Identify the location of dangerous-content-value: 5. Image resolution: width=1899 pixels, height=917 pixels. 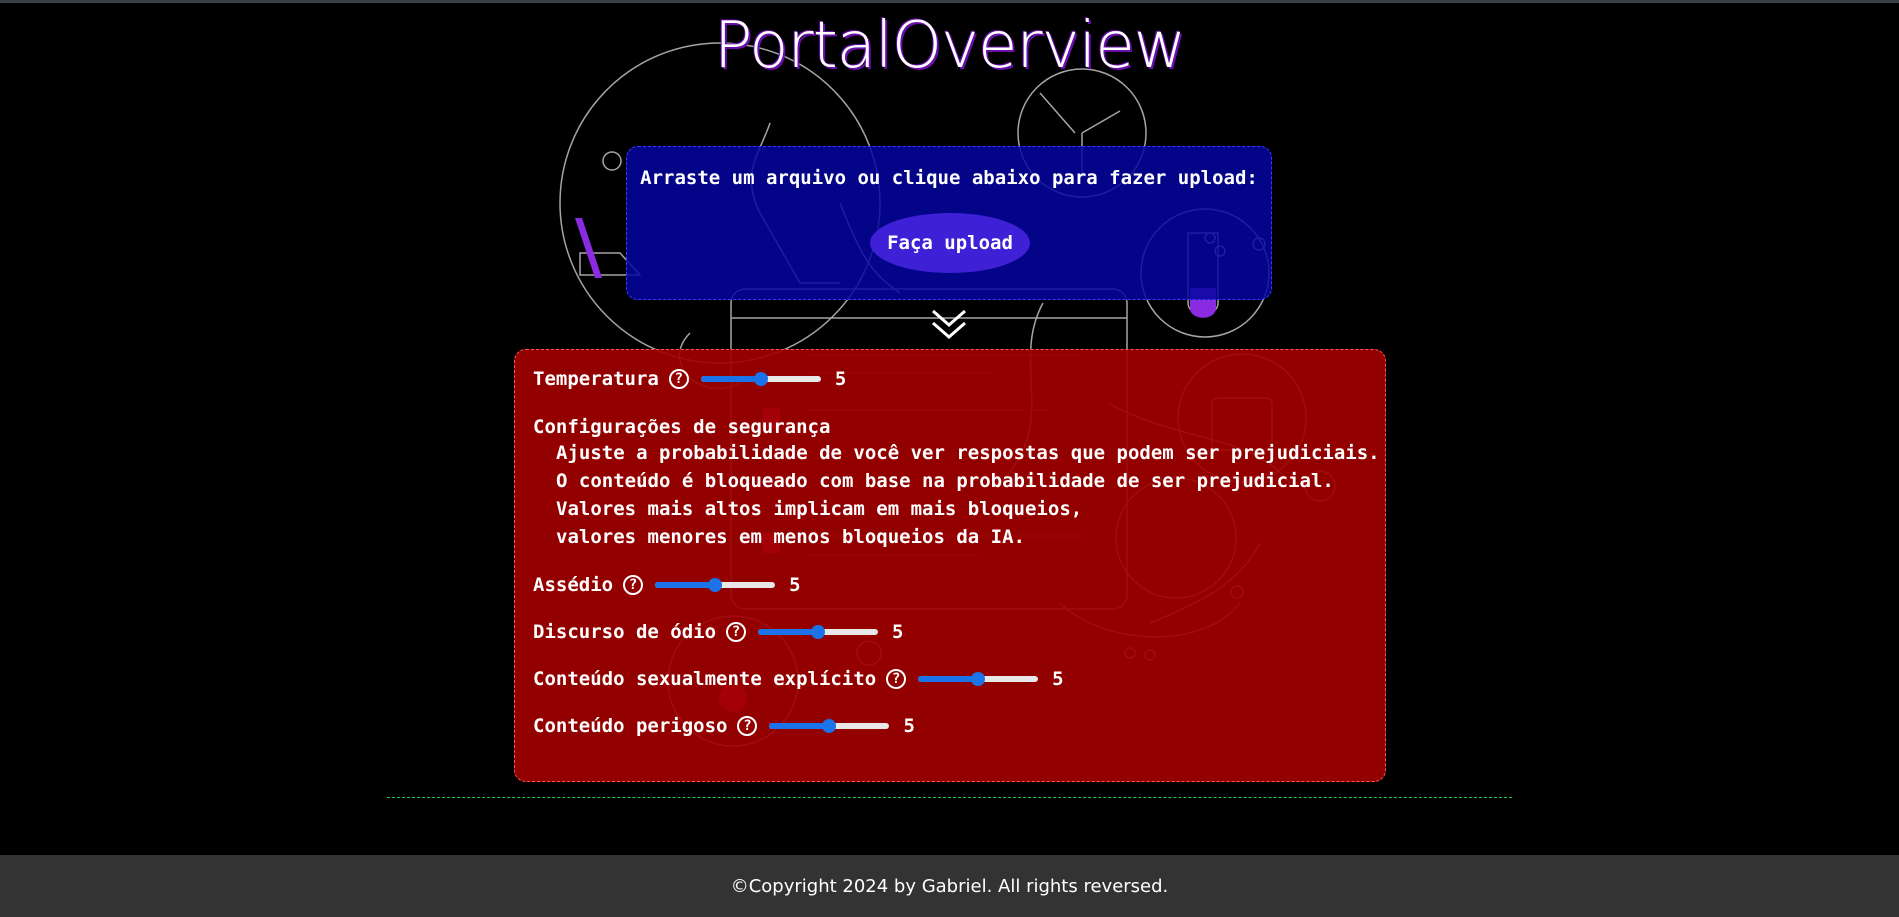
(909, 726).